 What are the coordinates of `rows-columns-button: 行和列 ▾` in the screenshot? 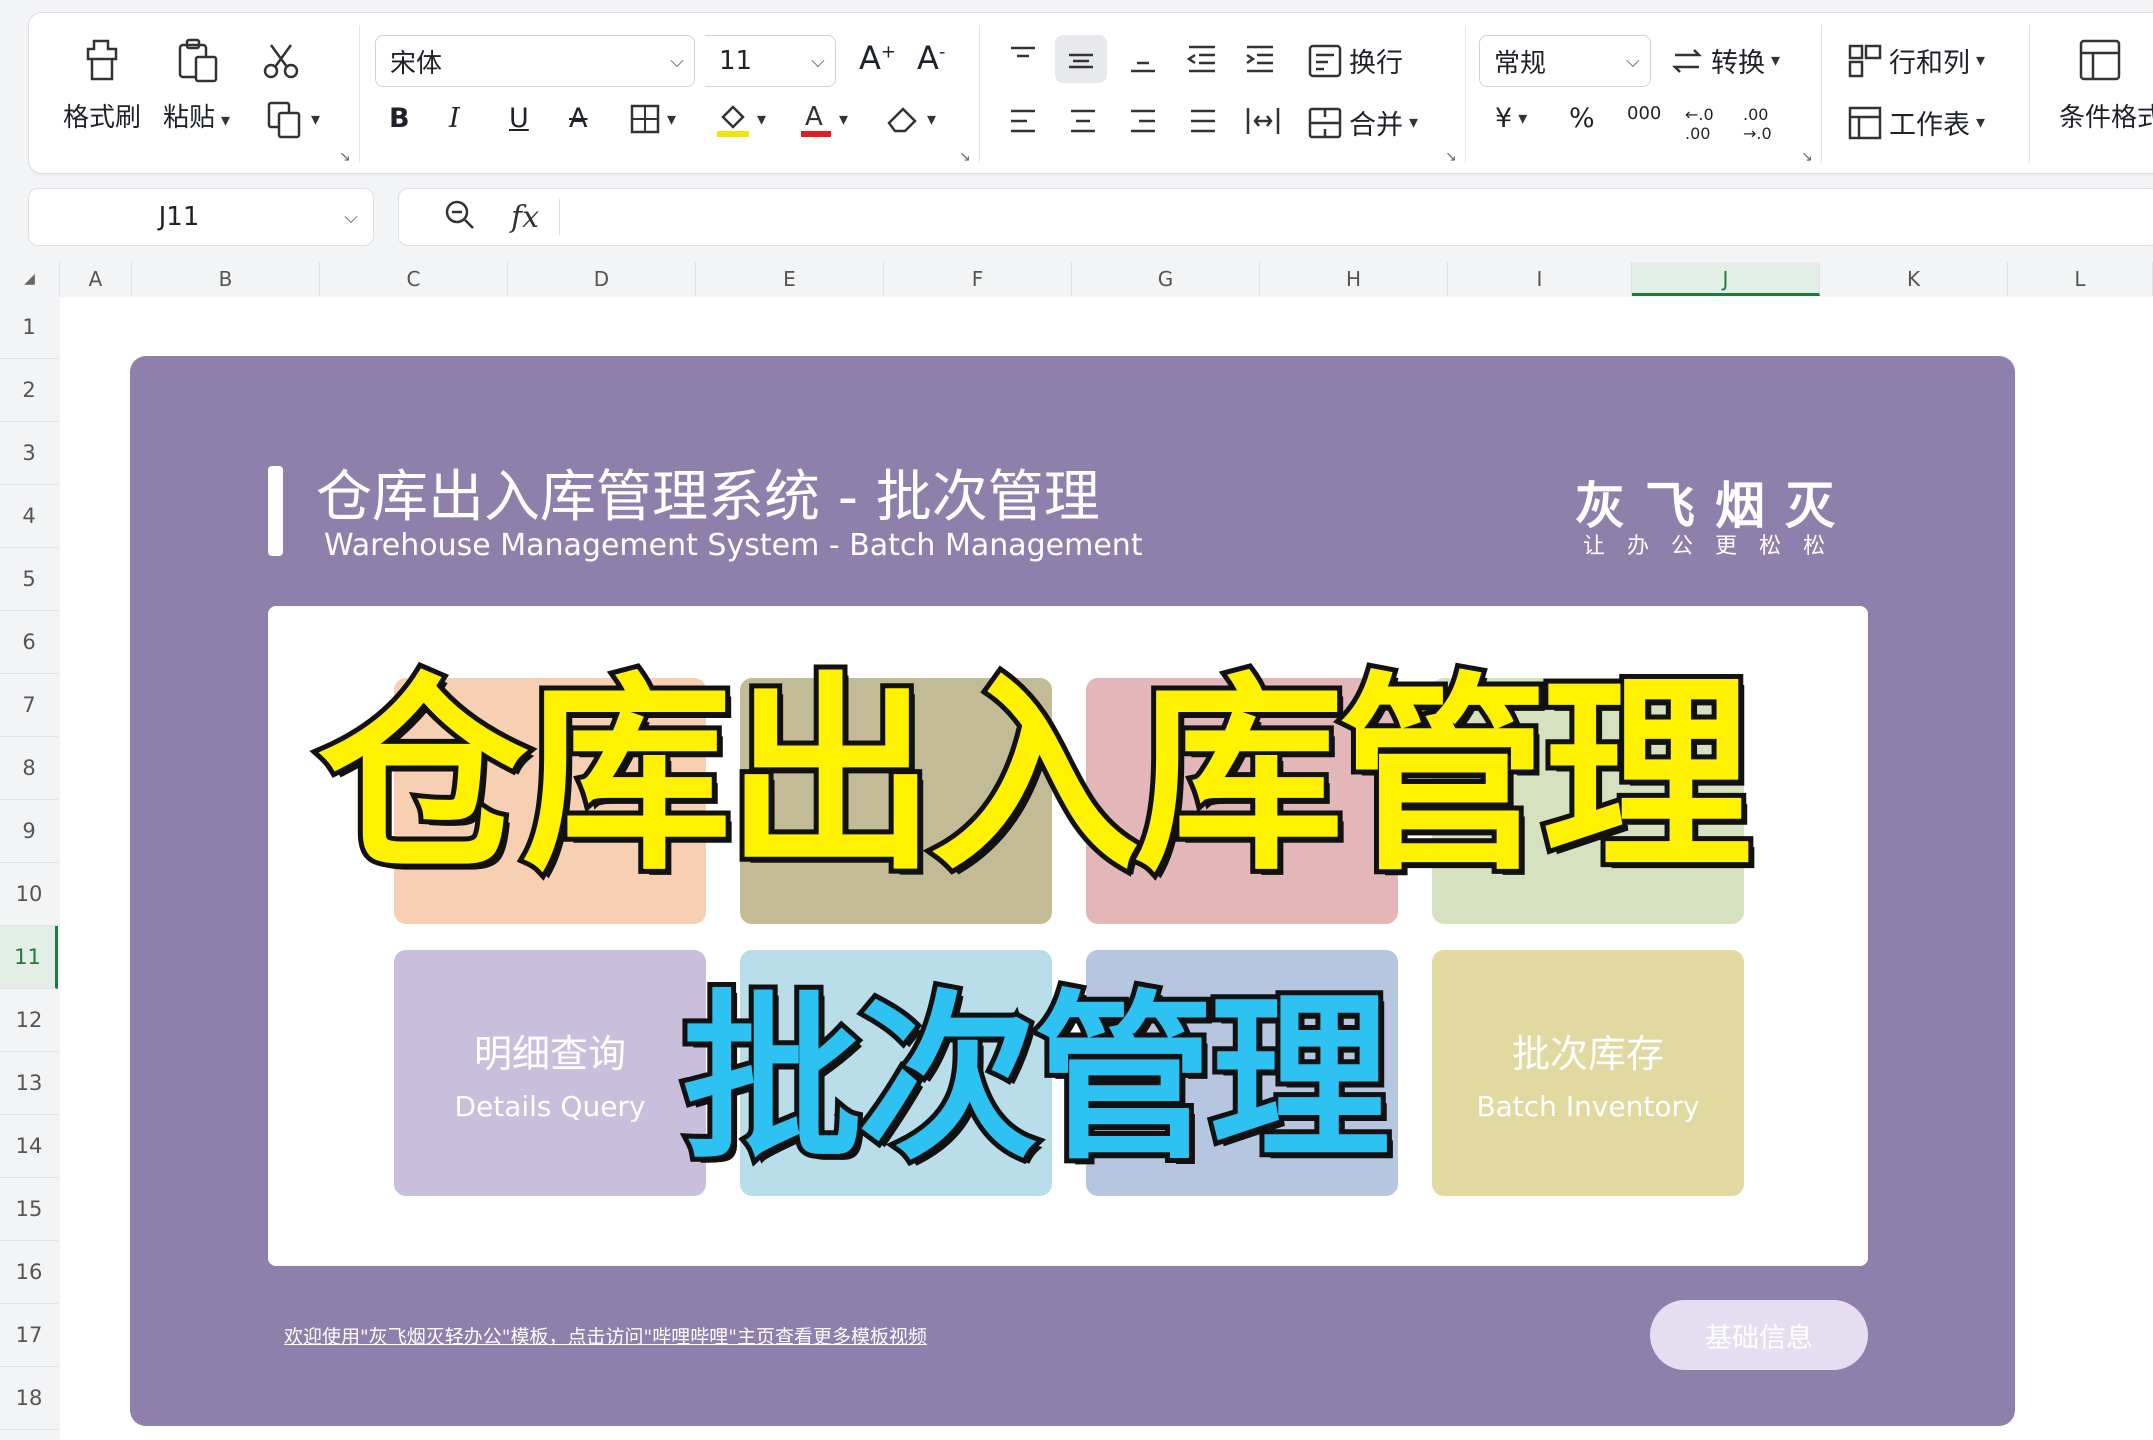 It's located at (1916, 60).